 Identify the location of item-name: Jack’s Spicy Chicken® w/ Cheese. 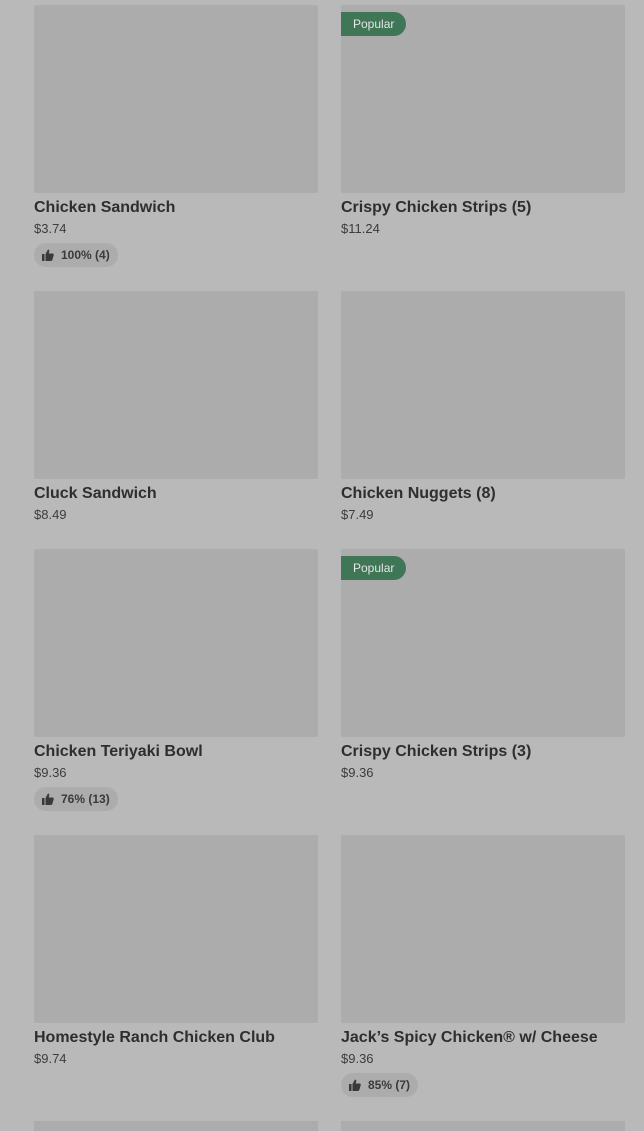
(469, 1037).